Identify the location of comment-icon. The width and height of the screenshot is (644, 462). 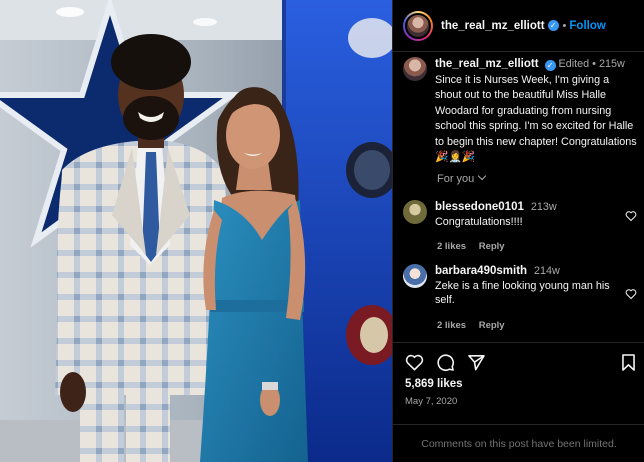
(445, 362).